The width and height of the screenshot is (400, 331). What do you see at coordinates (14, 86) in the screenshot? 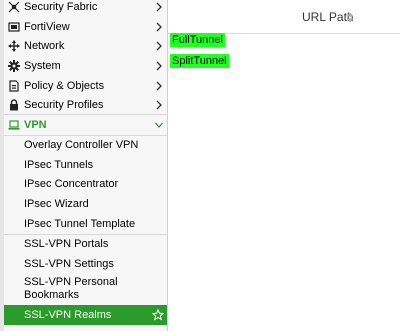
I see `policy-icon` at bounding box center [14, 86].